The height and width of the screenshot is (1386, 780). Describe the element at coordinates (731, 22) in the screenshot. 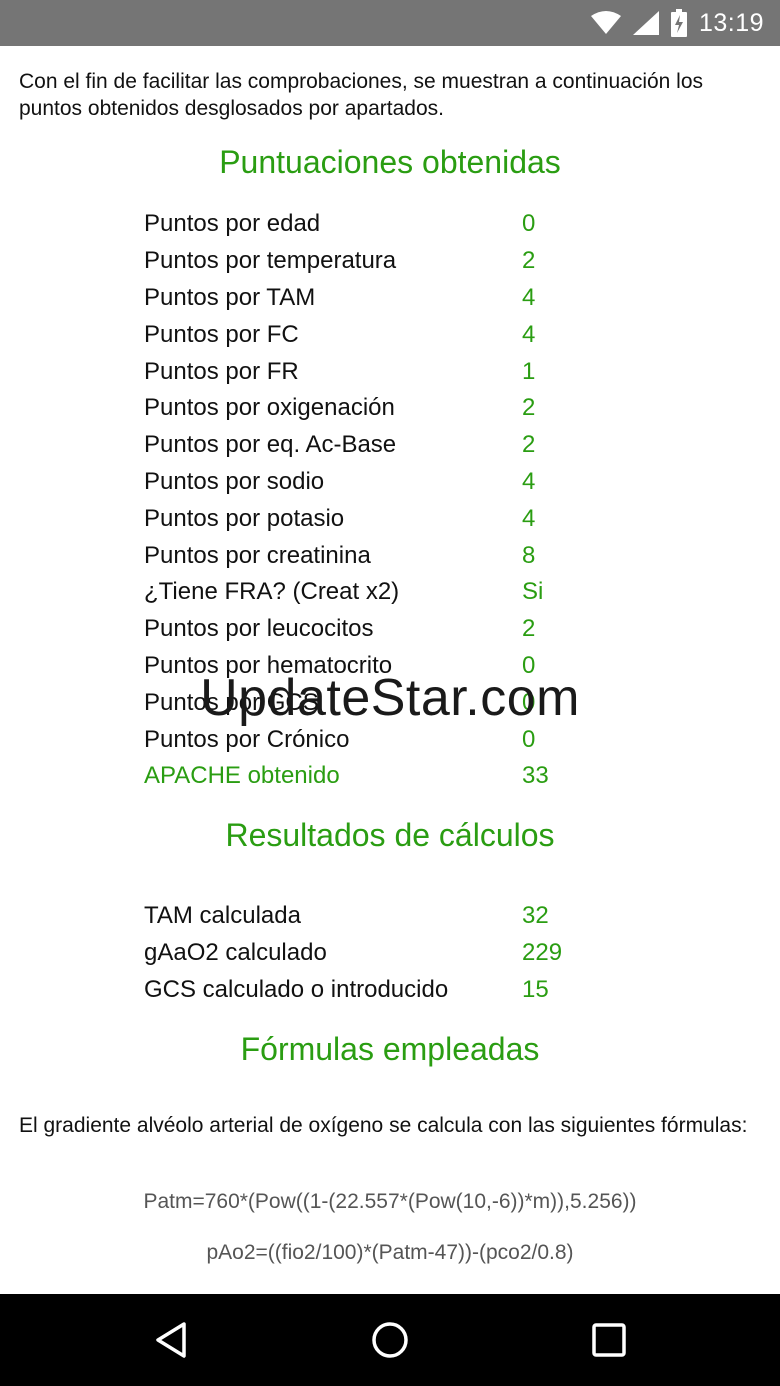

I see `status-time: 13:19` at that location.